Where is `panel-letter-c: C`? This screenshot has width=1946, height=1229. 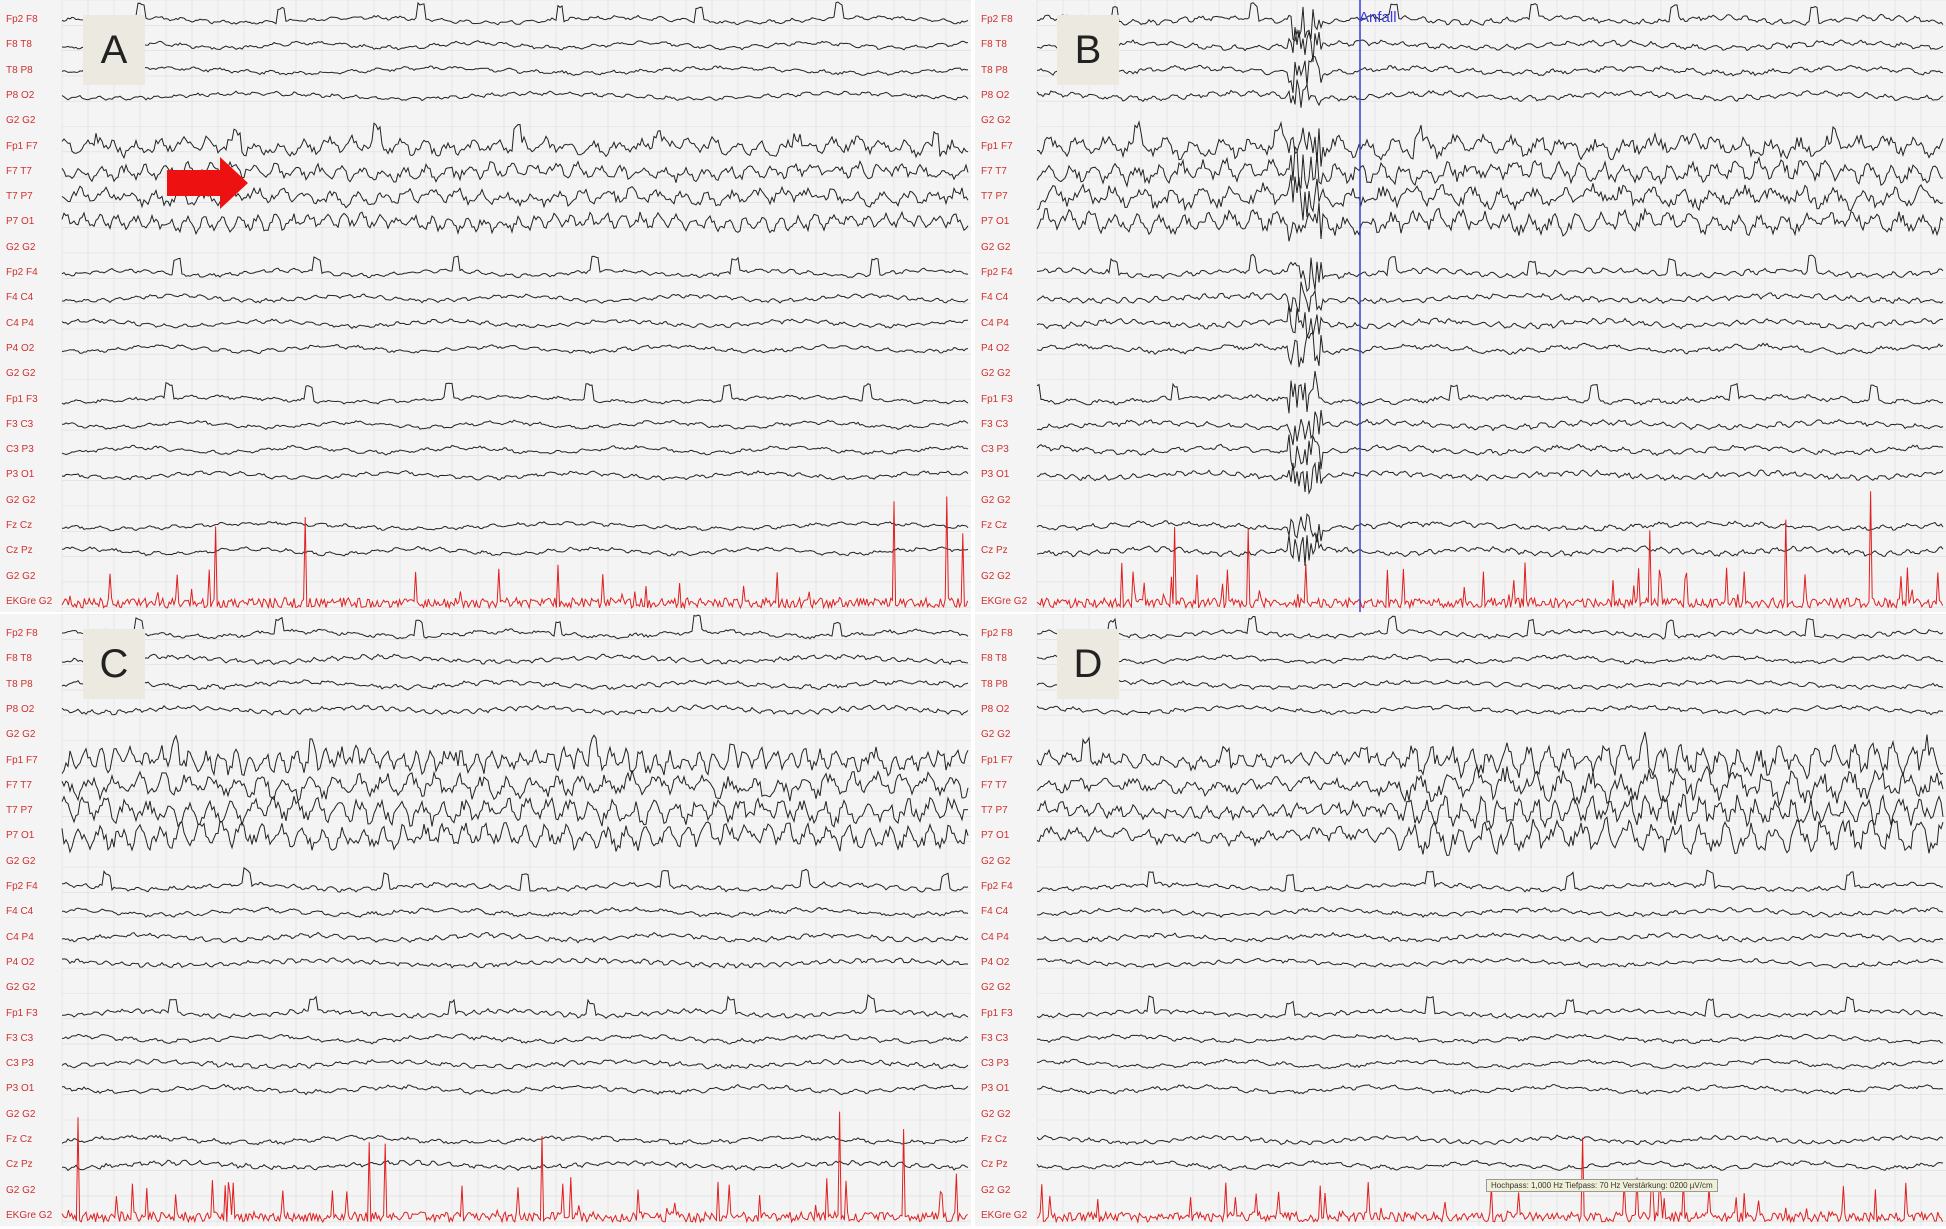
panel-letter-c: C is located at coordinates (114, 664).